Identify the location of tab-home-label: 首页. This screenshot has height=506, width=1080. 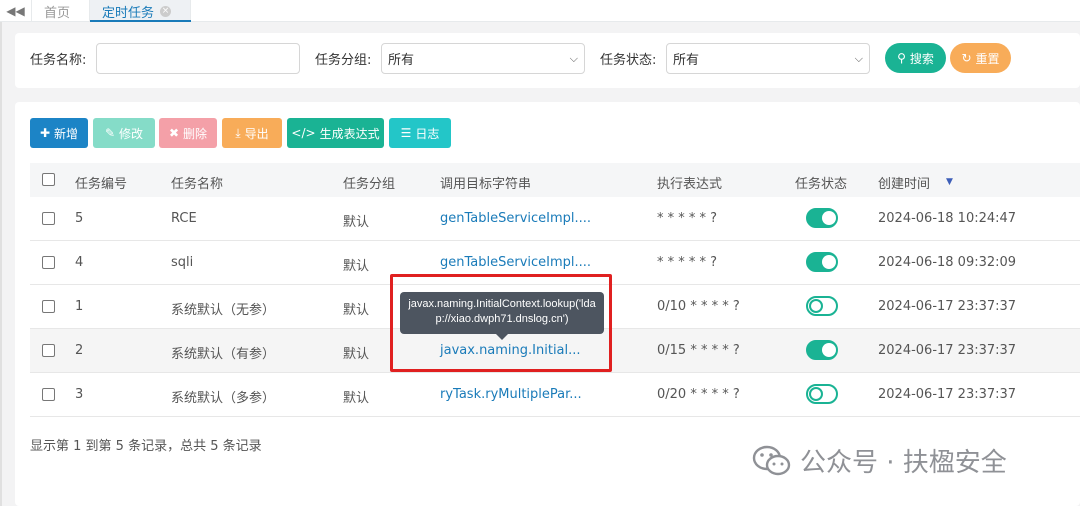
(57, 13).